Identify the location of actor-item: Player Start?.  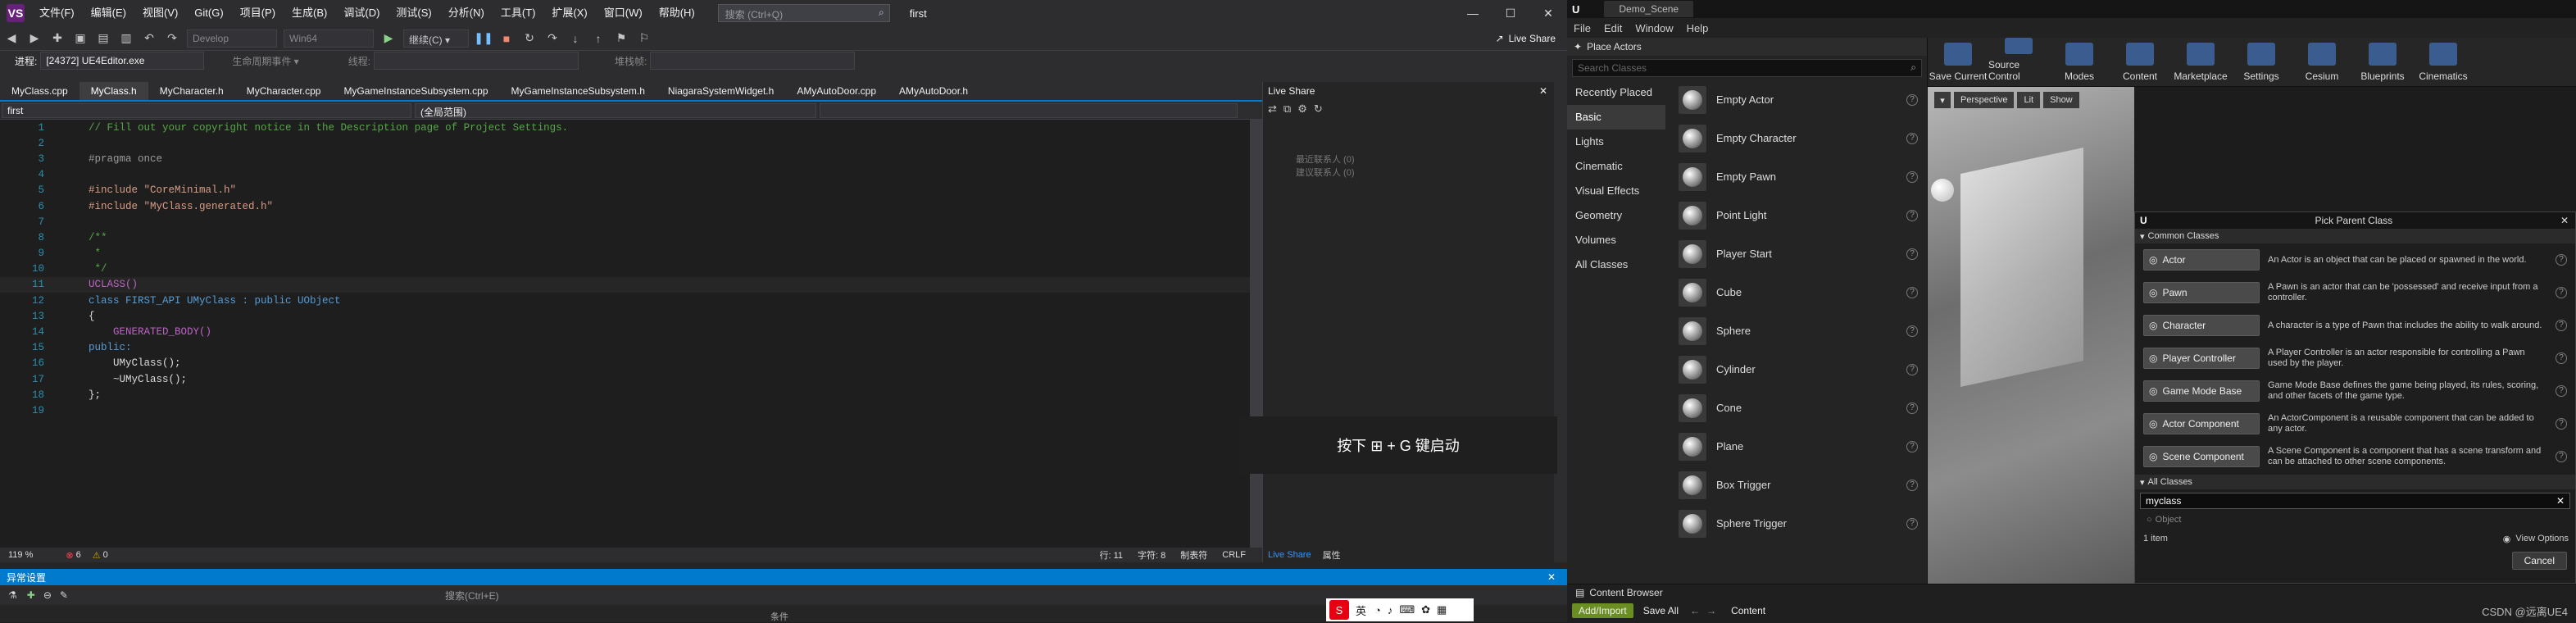
(1799, 254).